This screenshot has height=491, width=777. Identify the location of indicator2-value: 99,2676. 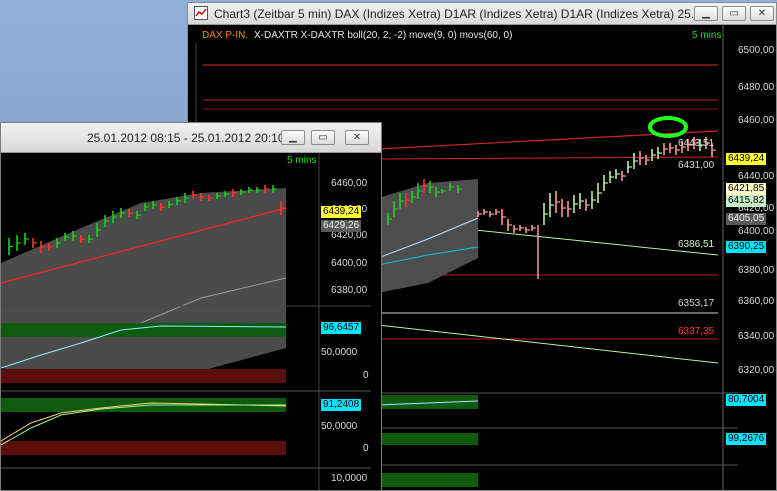
(746, 439).